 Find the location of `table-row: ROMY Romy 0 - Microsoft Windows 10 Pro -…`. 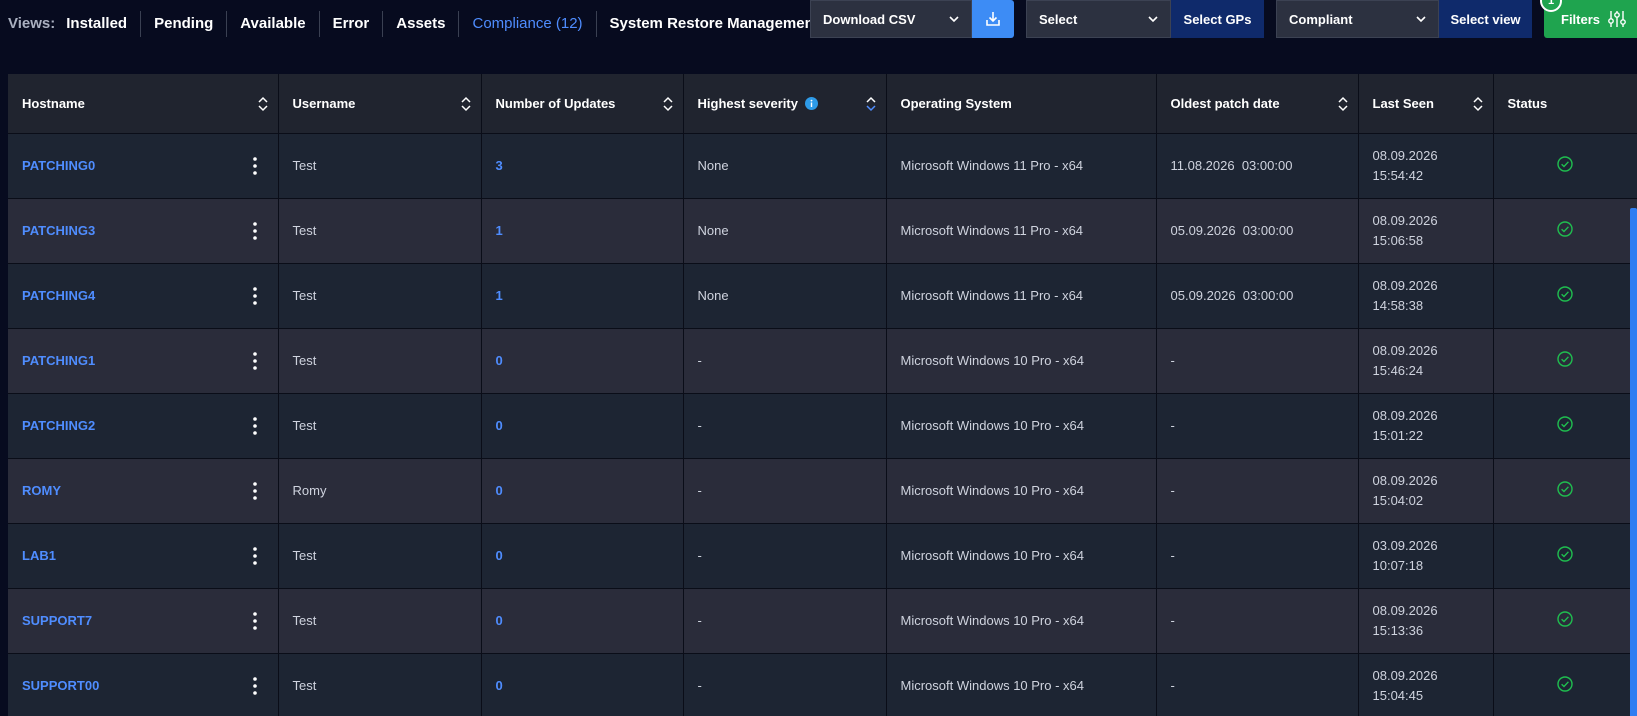

table-row: ROMY Romy 0 - Microsoft Windows 10 Pro -… is located at coordinates (822, 490).